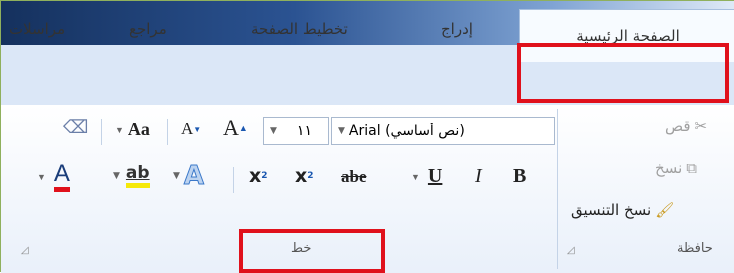 The width and height of the screenshot is (734, 273). I want to click on font-name-combo: ▼ Arial (نص أساسي), so click(443, 131).